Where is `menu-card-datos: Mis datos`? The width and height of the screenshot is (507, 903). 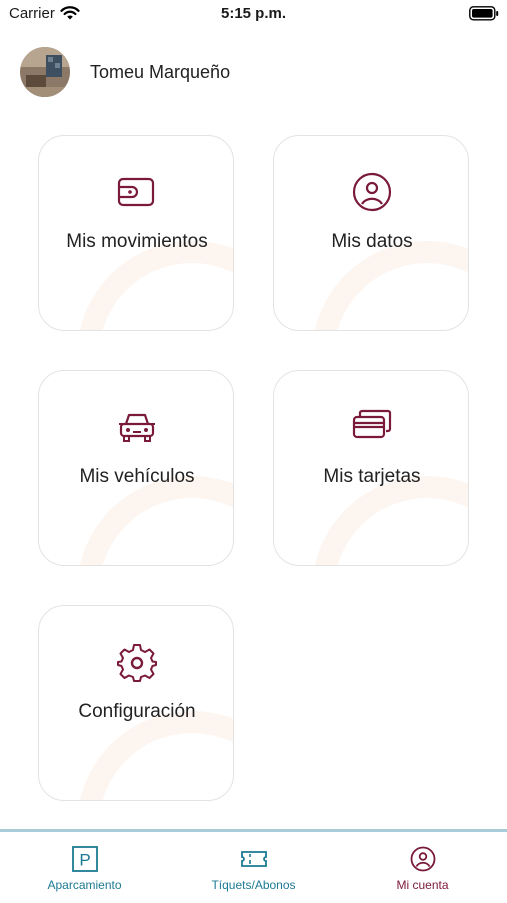 menu-card-datos: Mis datos is located at coordinates (371, 233).